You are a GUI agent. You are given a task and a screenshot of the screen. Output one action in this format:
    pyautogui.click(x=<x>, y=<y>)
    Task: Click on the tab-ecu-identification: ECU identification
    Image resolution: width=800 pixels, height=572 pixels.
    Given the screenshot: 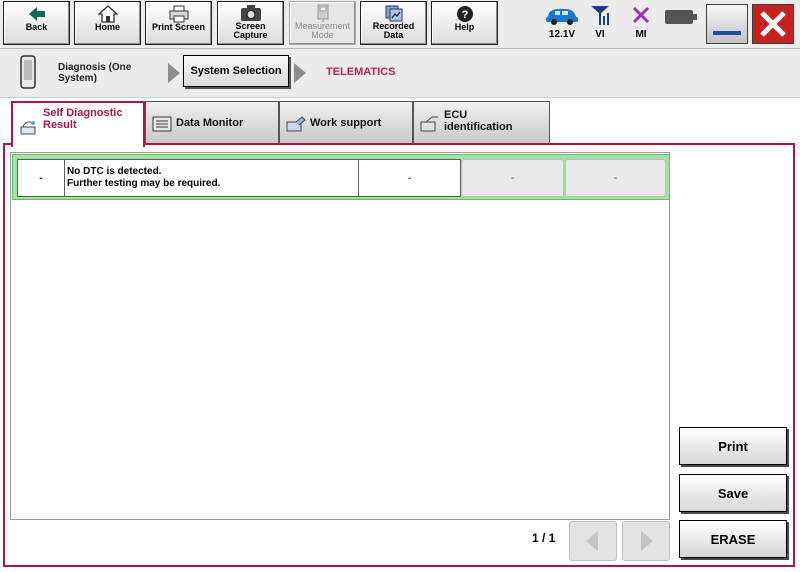 What is the action you would take?
    pyautogui.click(x=481, y=122)
    